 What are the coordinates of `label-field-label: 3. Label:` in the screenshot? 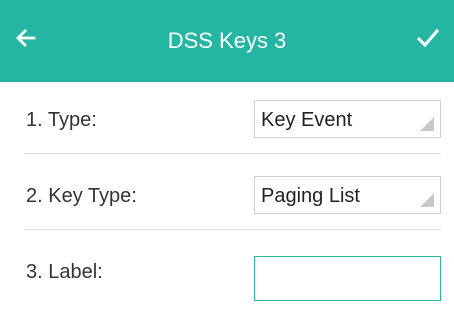 It's located at (64, 272).